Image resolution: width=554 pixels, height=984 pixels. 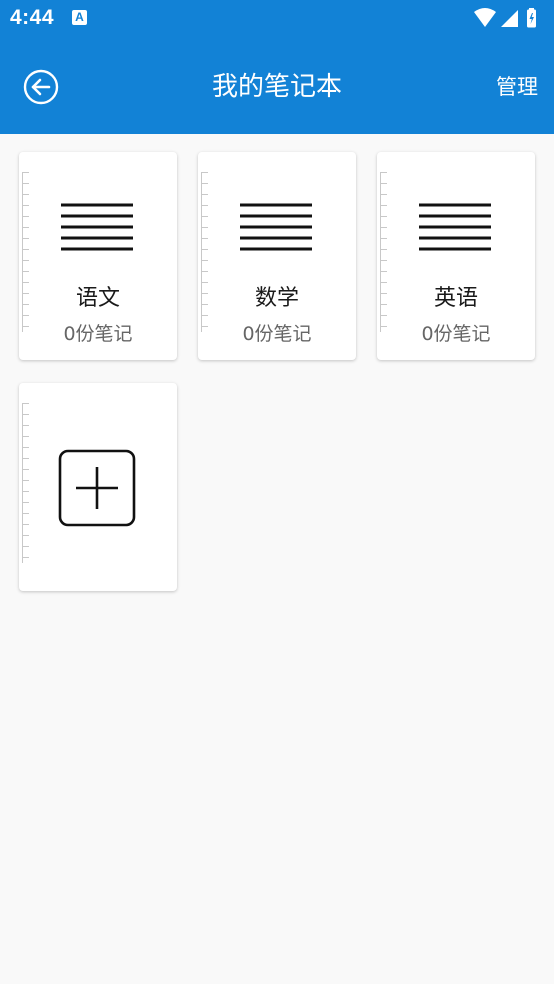 I want to click on manage-button: 管理, so click(x=517, y=87).